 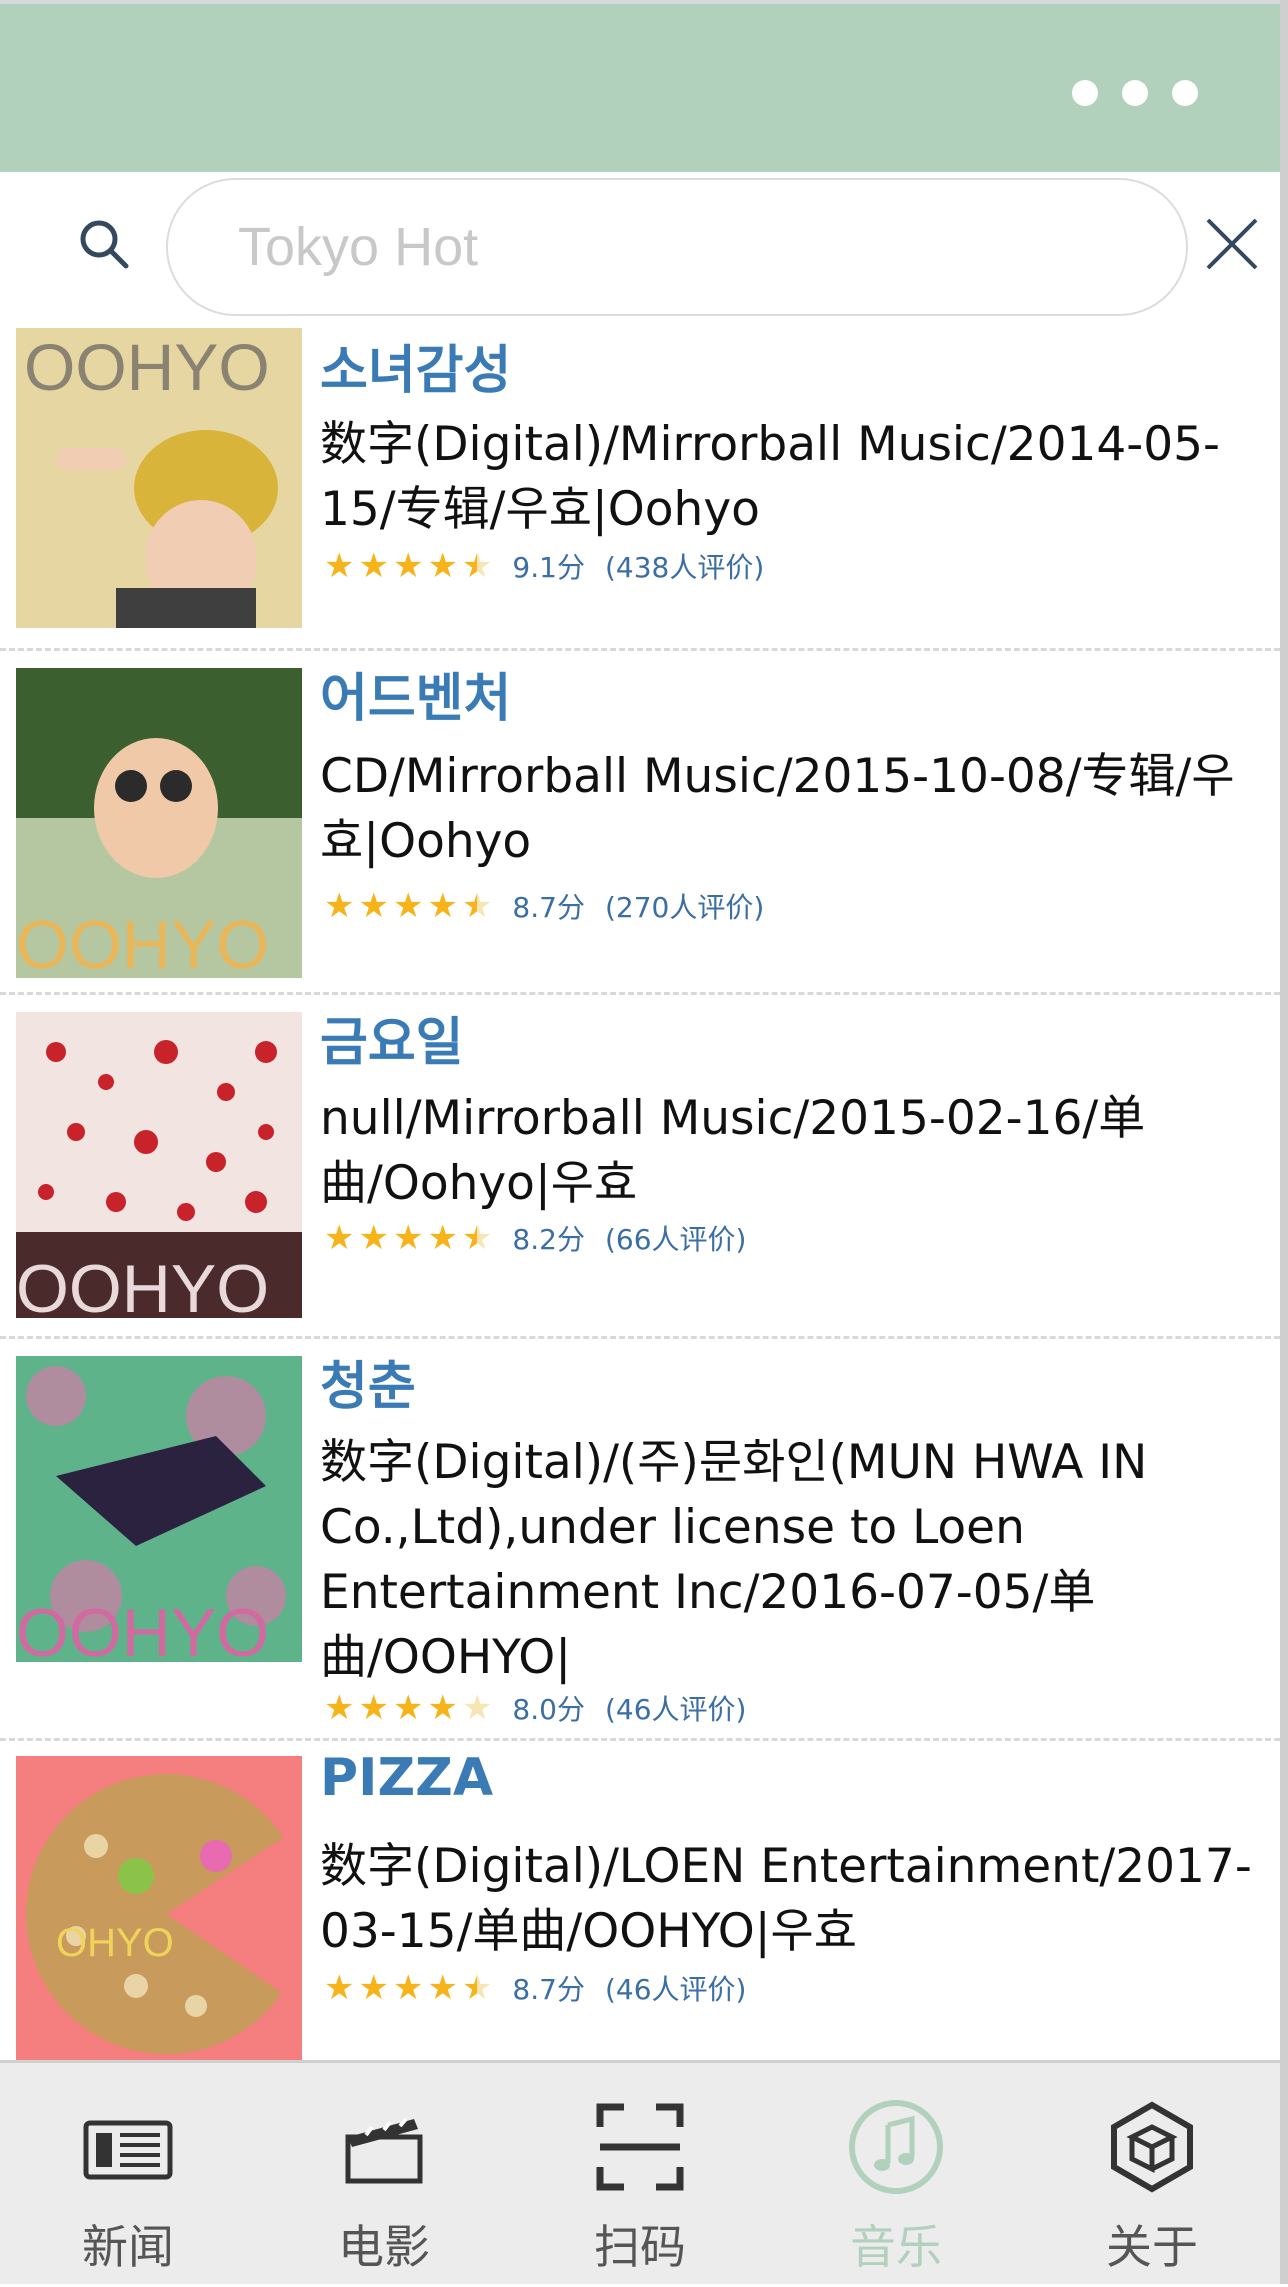 I want to click on album-title: 어드벤처, so click(x=415, y=693).